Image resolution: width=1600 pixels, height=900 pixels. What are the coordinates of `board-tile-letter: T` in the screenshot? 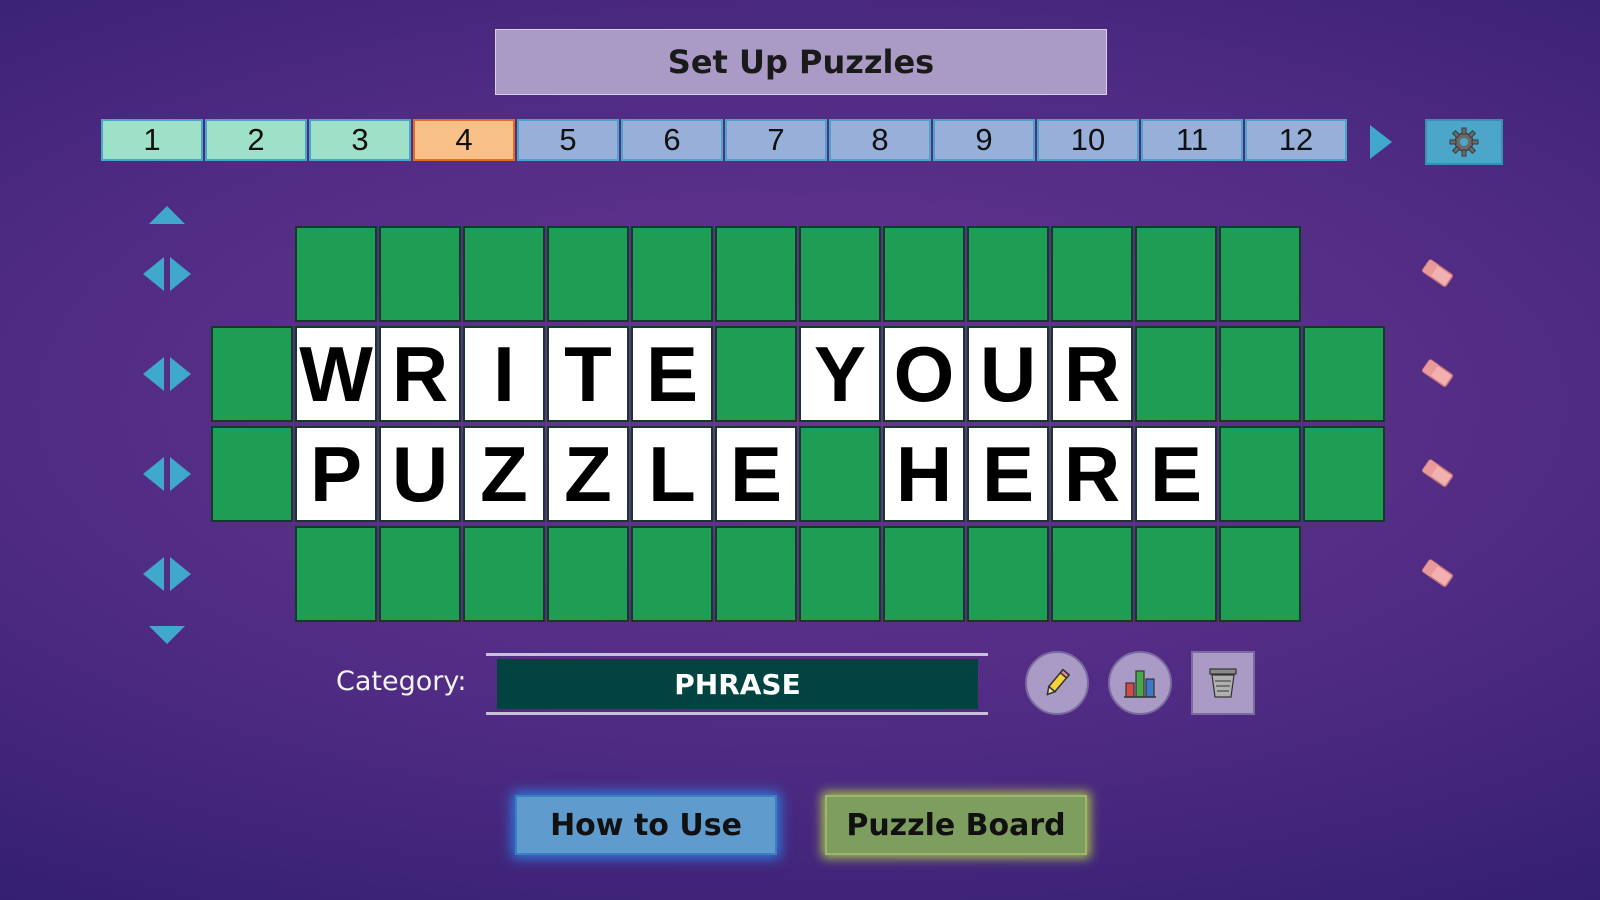 It's located at (588, 374).